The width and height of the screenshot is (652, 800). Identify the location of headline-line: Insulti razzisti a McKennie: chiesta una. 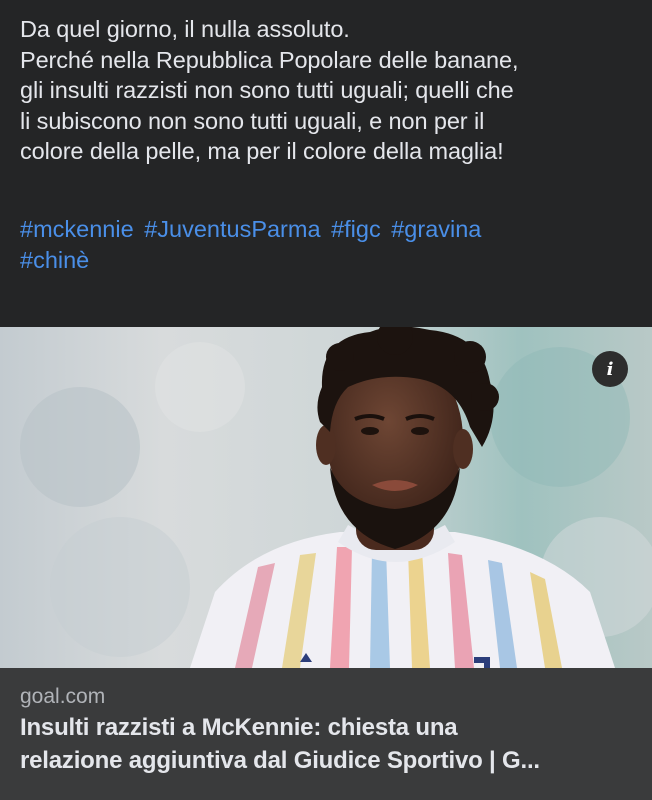
(239, 727).